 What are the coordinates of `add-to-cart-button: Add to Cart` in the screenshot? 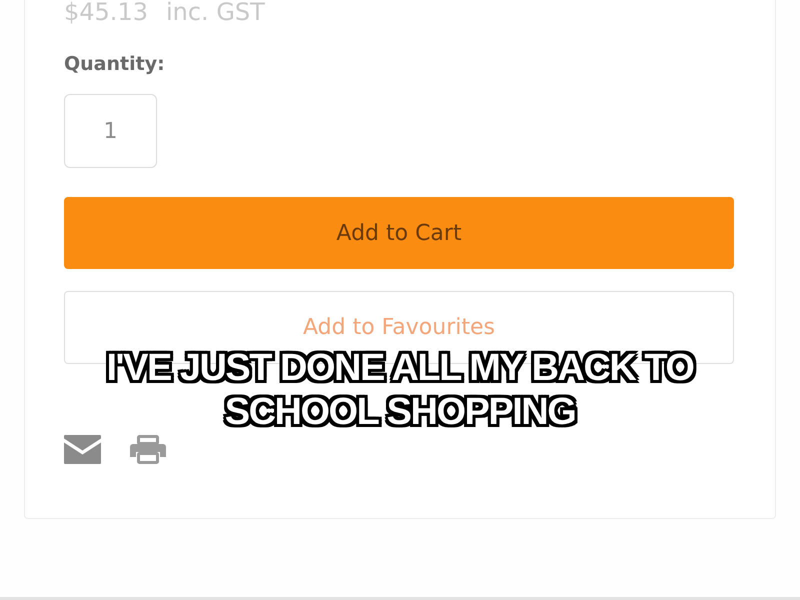 It's located at (399, 233).